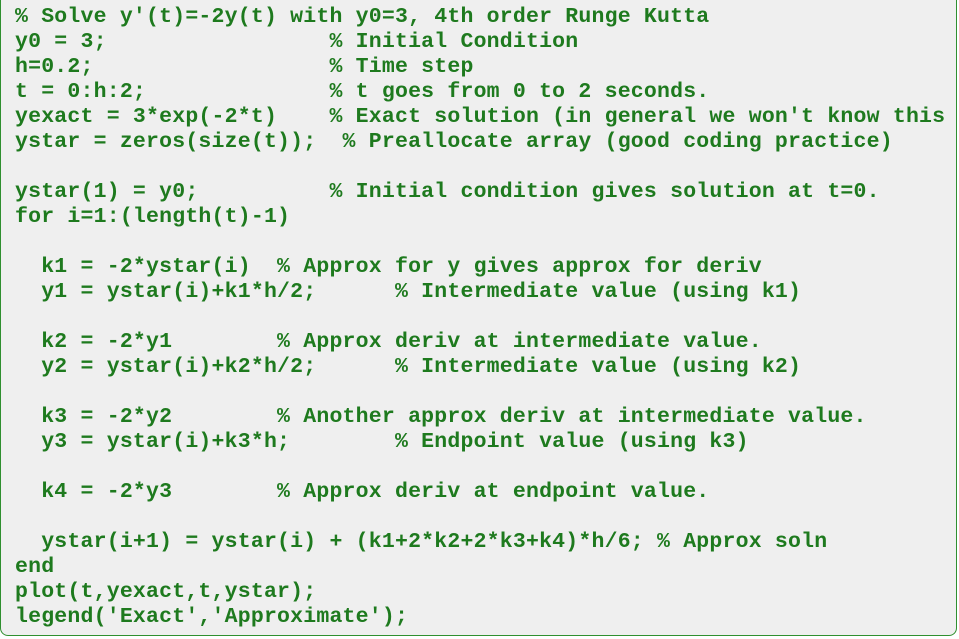 Image resolution: width=959 pixels, height=639 pixels. I want to click on code-line: for i=1:(length(t)-1), so click(153, 217).